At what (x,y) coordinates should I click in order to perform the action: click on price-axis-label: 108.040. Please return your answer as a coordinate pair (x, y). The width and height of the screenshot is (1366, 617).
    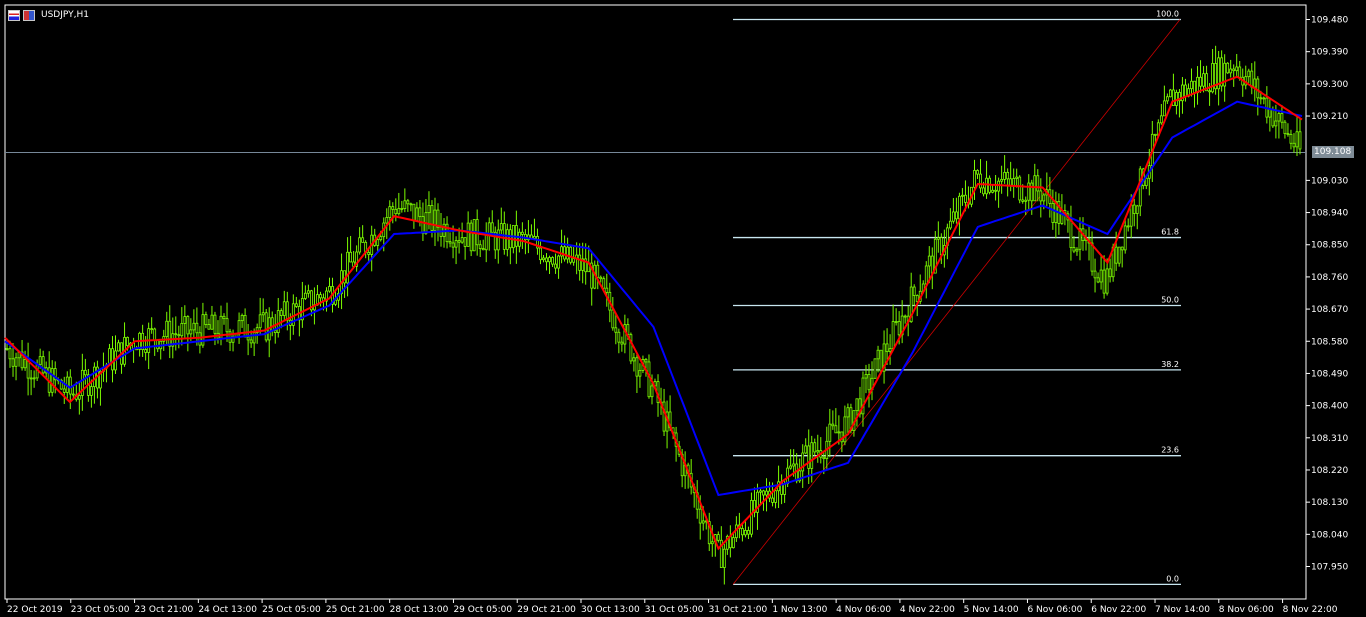
    Looking at the image, I should click on (1329, 535).